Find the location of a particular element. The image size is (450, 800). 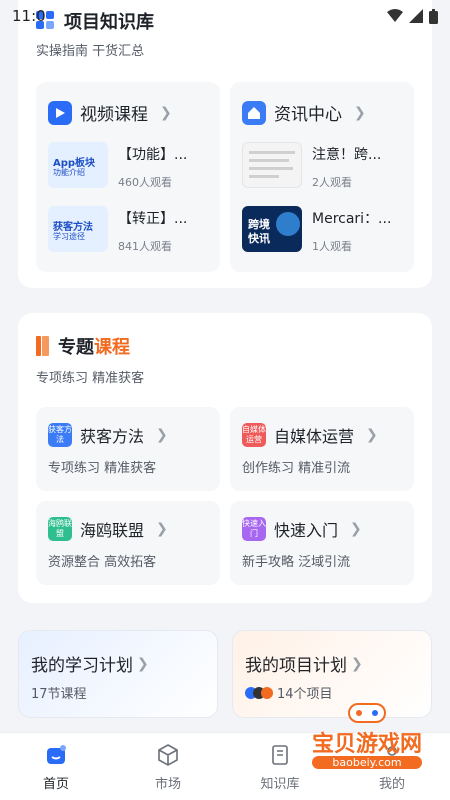

topics-title-b: 课程 is located at coordinates (112, 347).